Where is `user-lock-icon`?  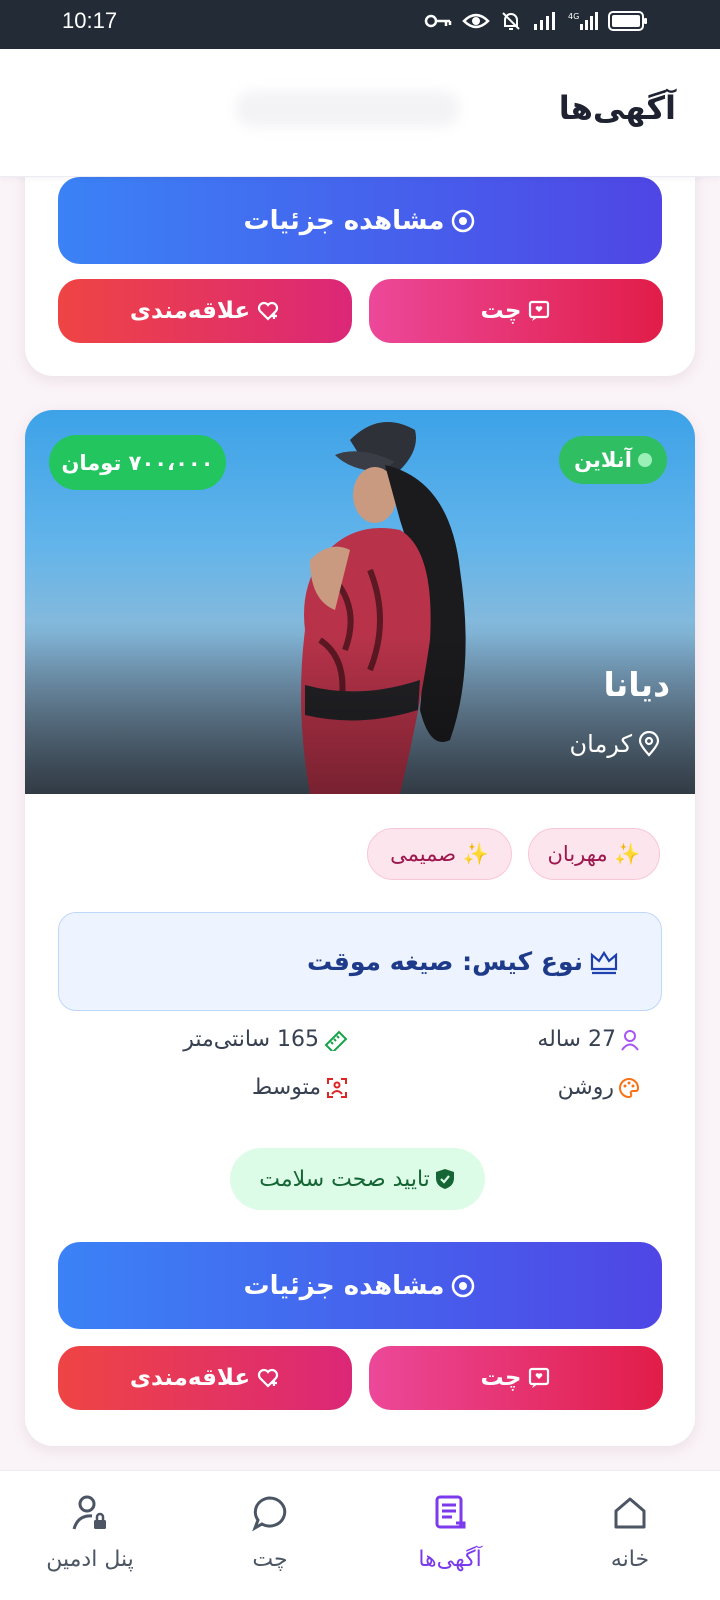
user-lock-icon is located at coordinates (89, 1512).